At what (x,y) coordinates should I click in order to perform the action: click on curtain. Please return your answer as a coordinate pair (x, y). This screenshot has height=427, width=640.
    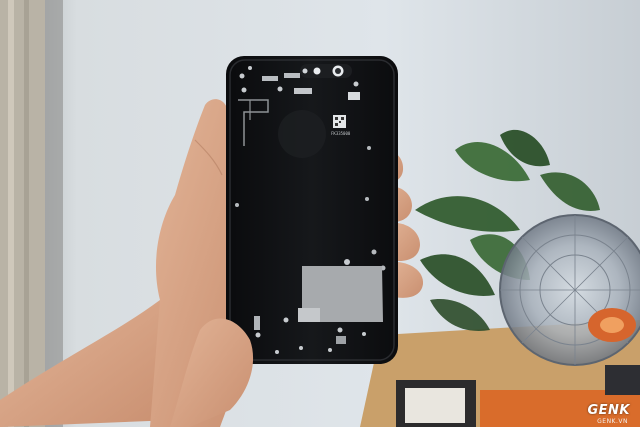
    Looking at the image, I should click on (22, 213).